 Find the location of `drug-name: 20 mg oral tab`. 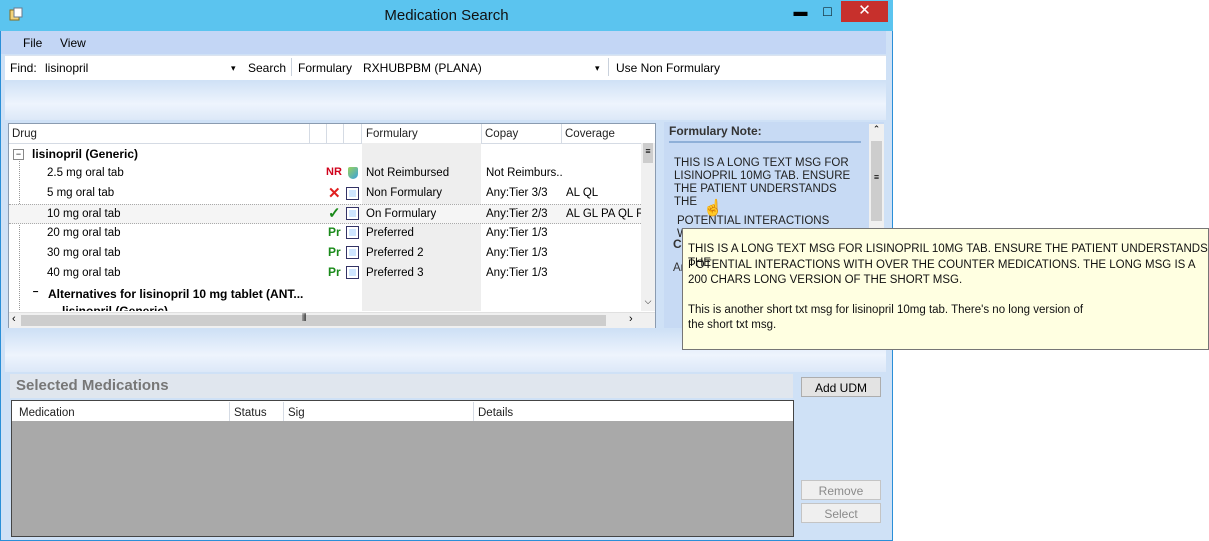

drug-name: 20 mg oral tab is located at coordinates (84, 233).